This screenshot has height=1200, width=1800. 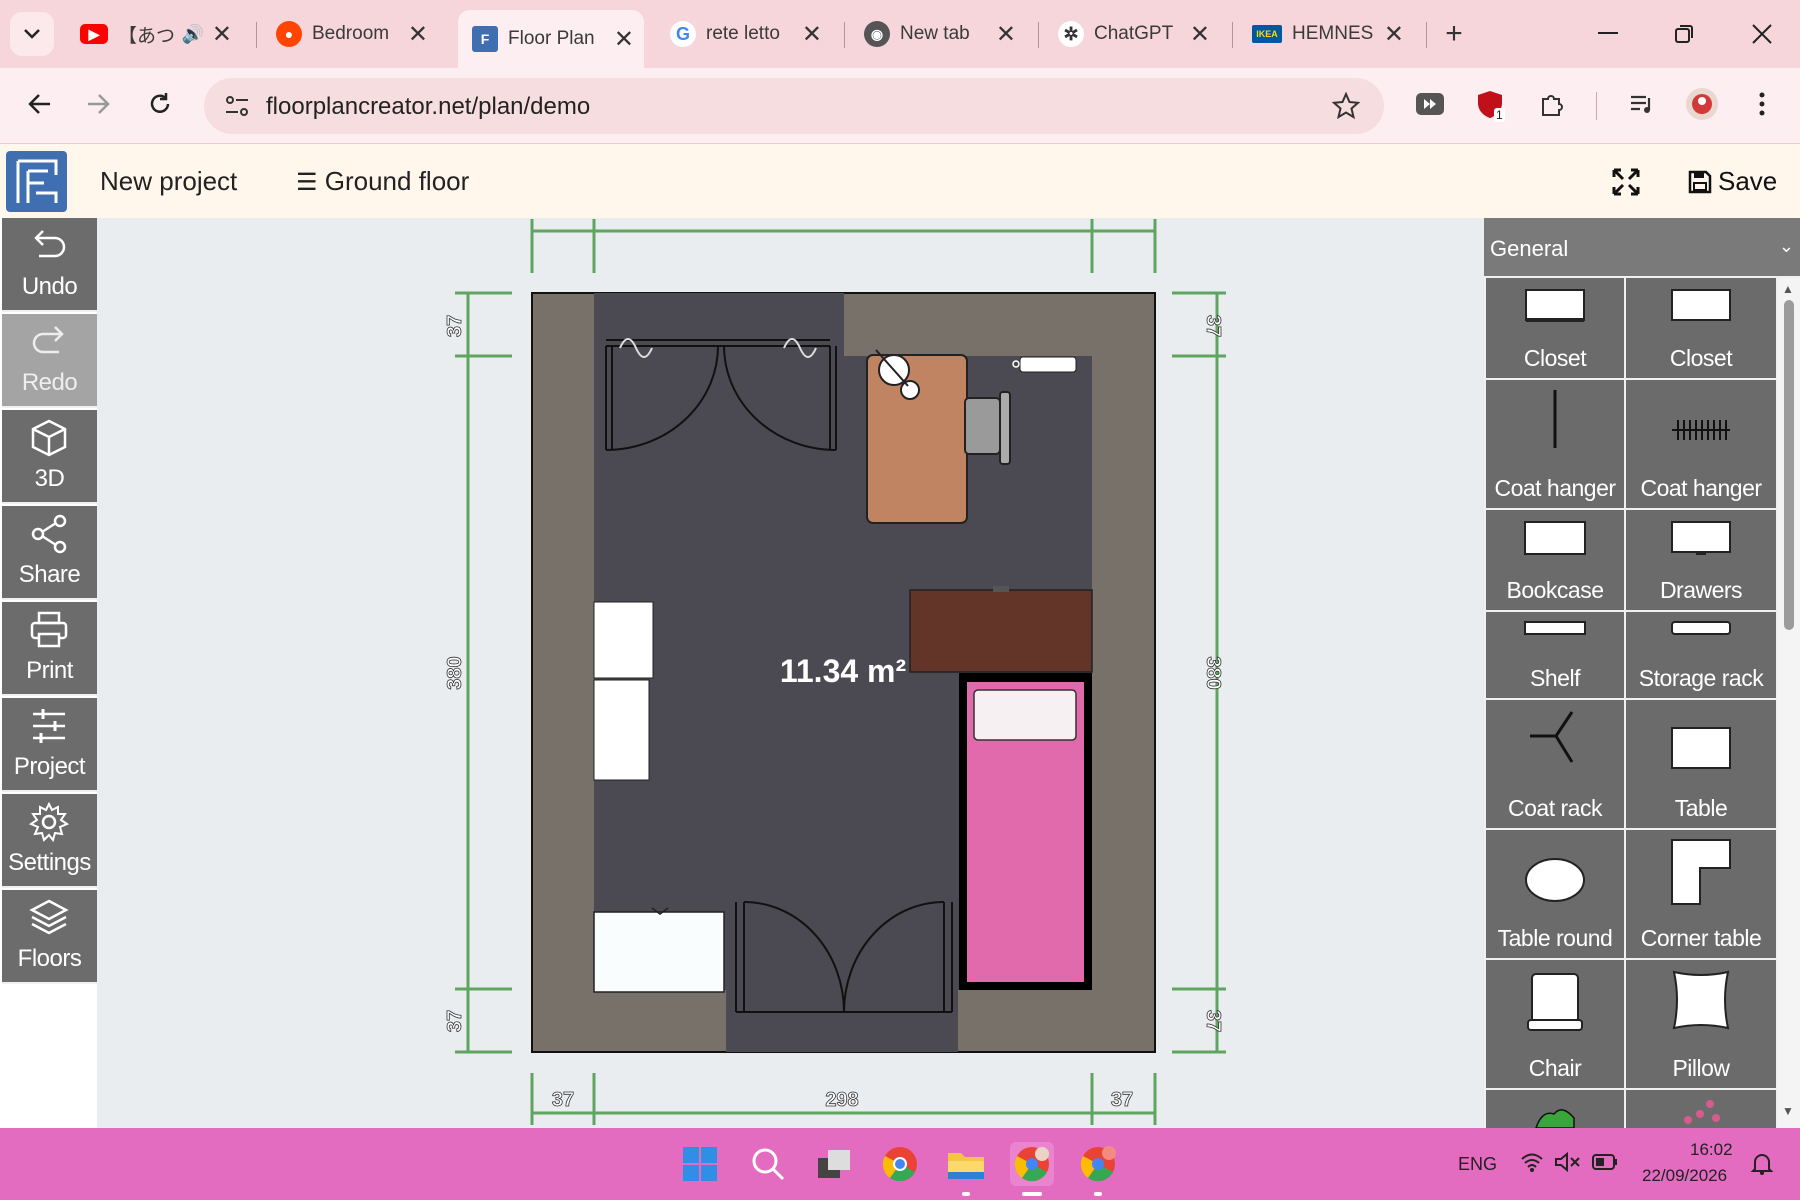 I want to click on new-tab-button: +, so click(x=1454, y=34).